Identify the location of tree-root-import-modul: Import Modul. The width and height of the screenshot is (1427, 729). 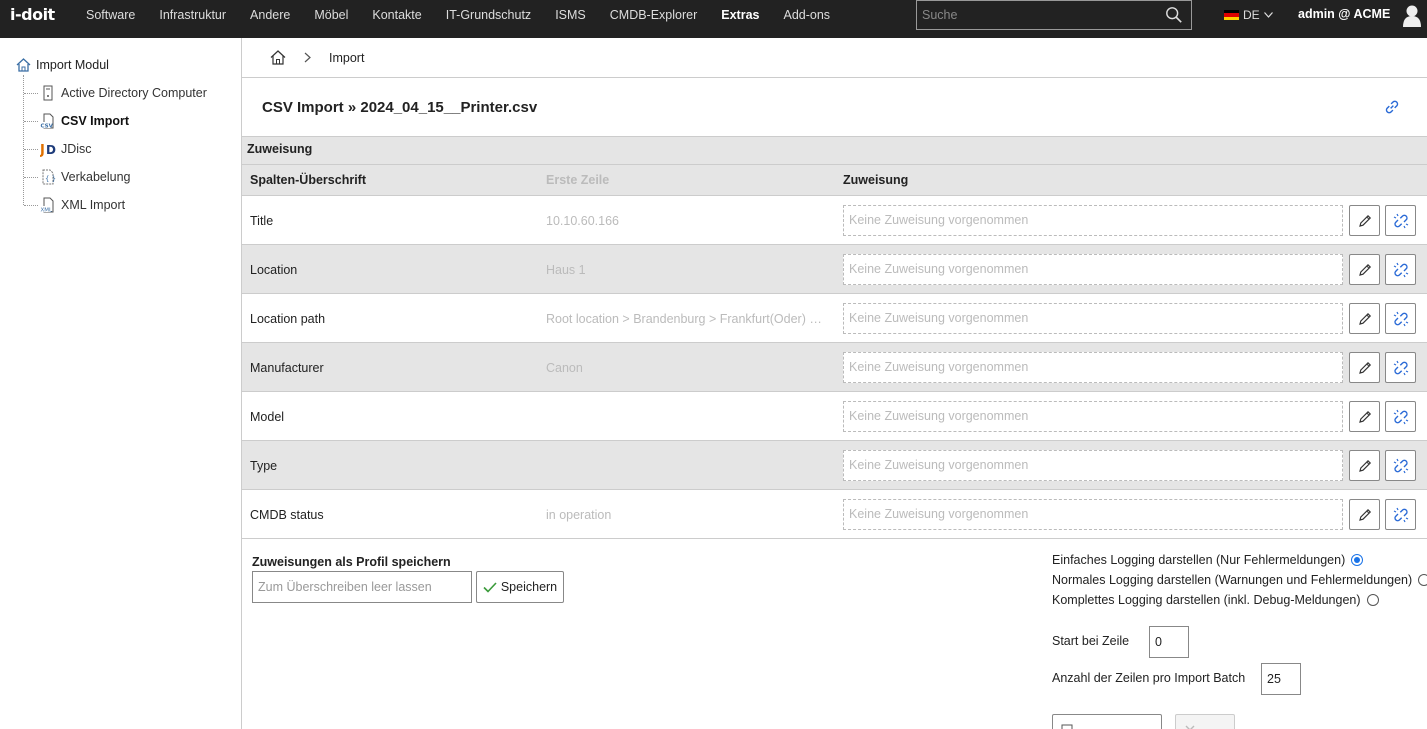
(62, 65).